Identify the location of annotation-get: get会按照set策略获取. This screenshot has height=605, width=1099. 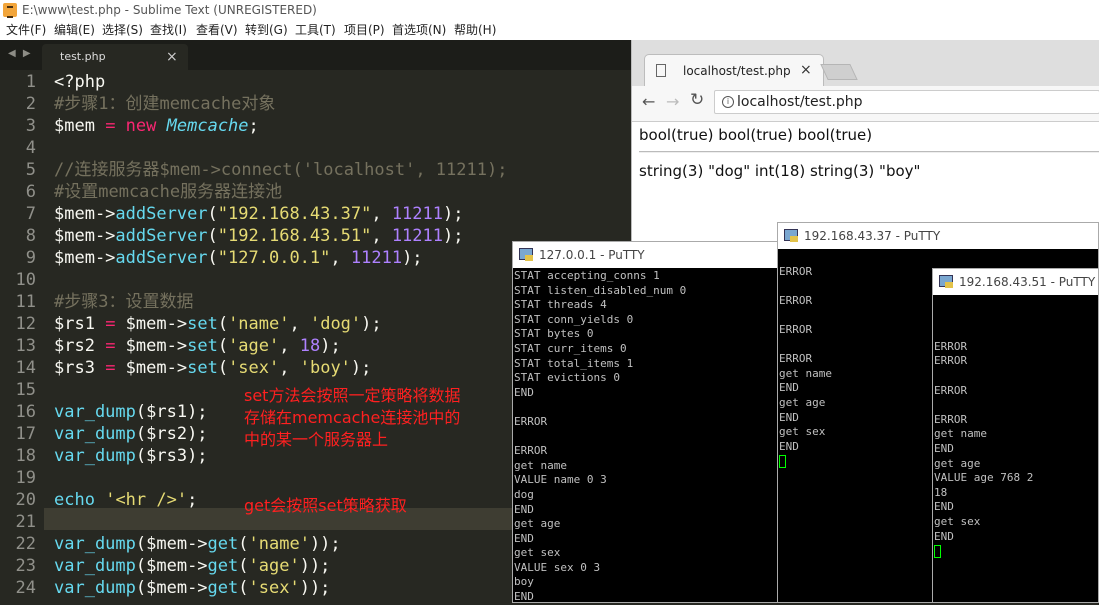
(325, 505).